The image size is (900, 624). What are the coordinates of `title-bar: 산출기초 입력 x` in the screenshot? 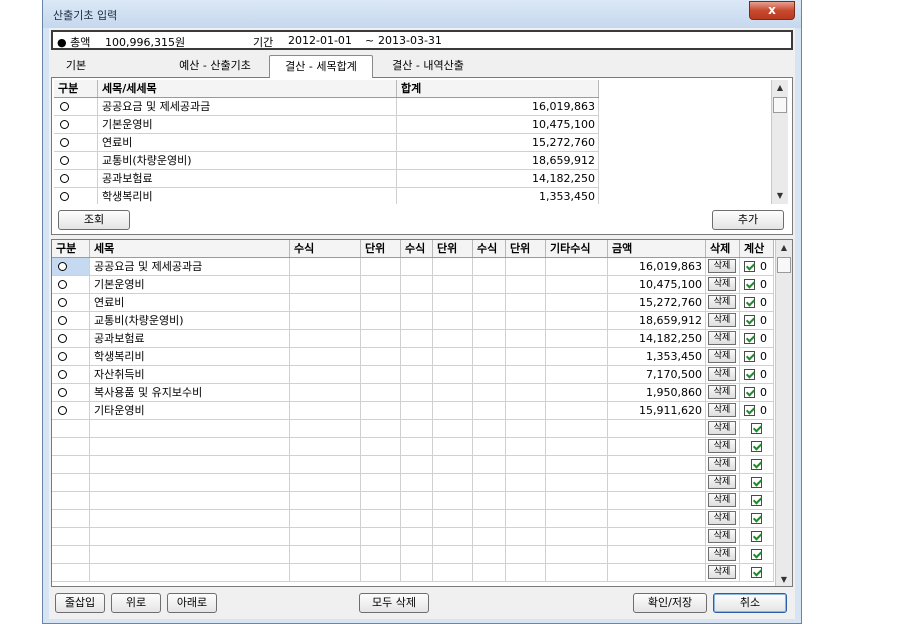 It's located at (422, 14).